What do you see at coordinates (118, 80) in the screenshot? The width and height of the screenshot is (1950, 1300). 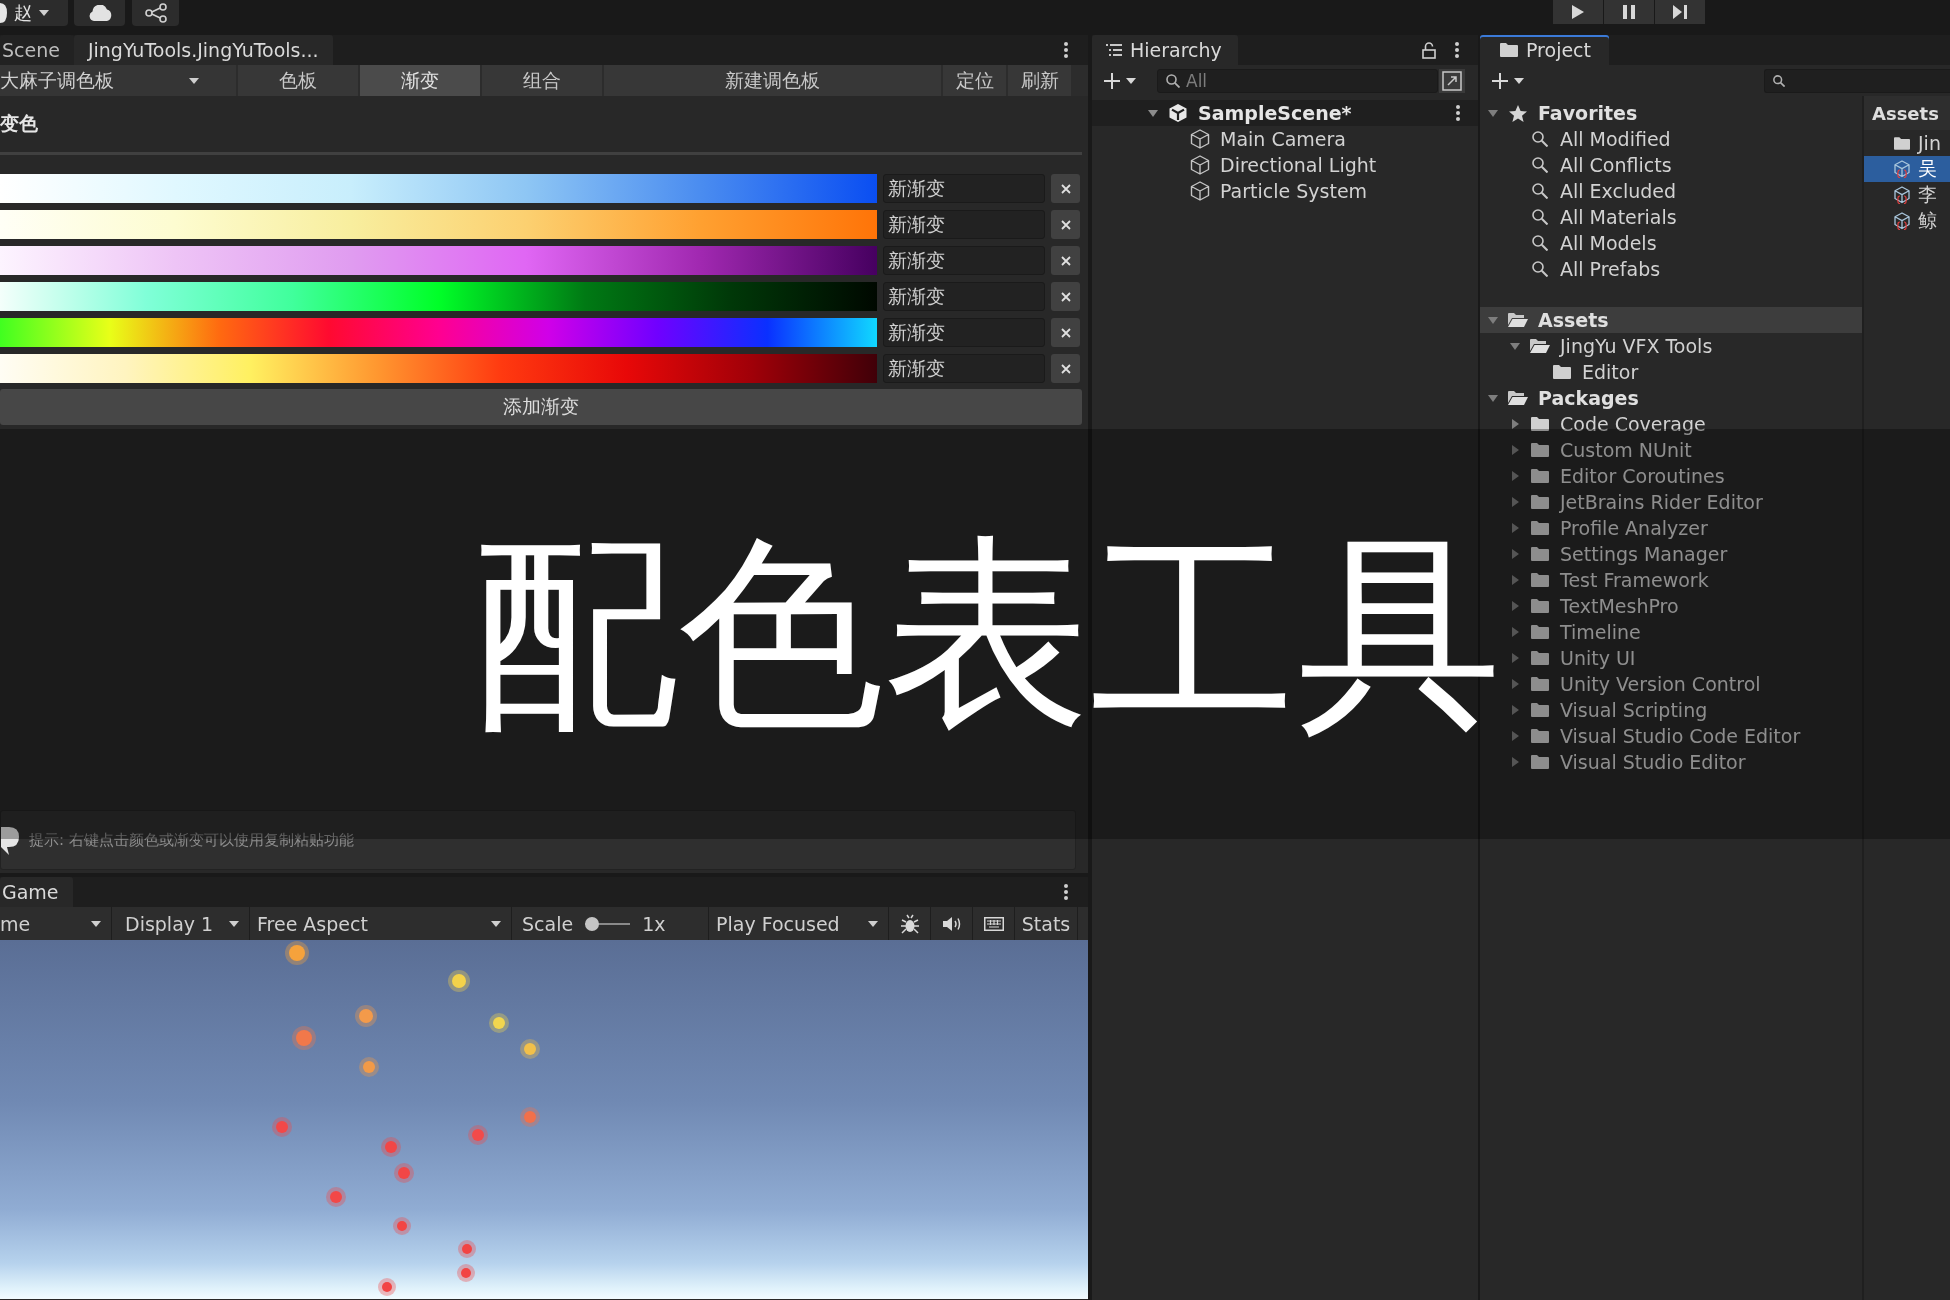 I see `palette-dropdown: 大麻子调色板` at bounding box center [118, 80].